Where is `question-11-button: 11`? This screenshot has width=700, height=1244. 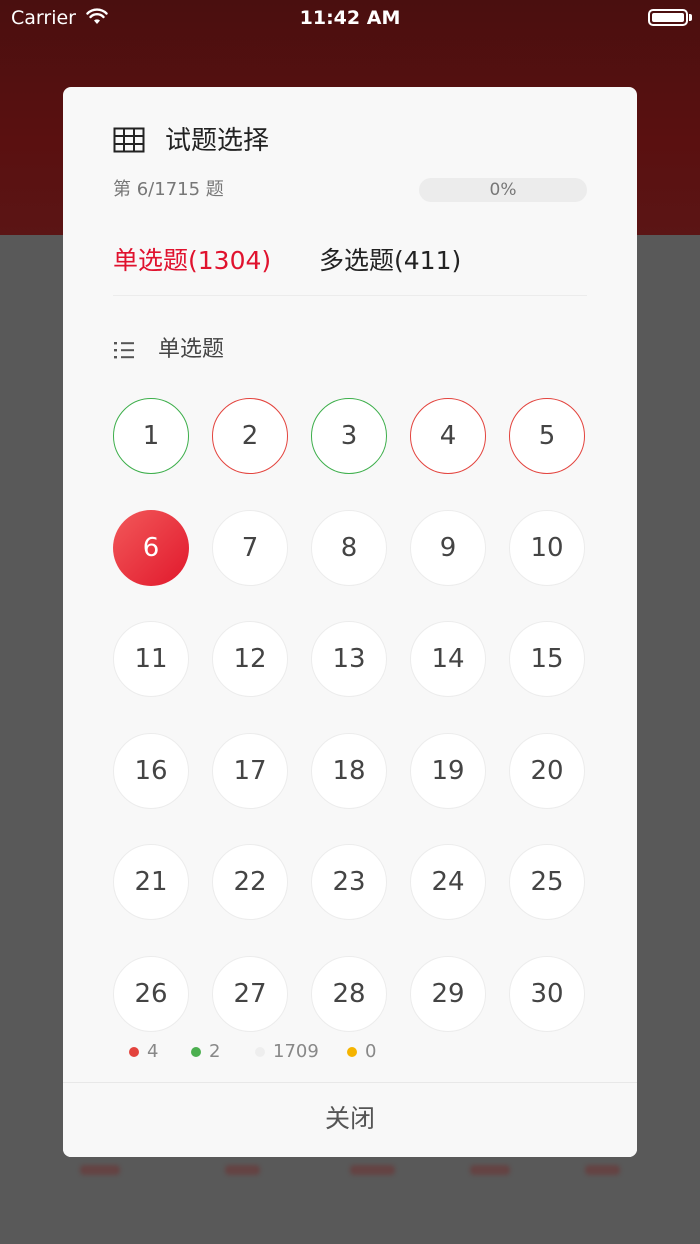
question-11-button: 11 is located at coordinates (151, 659).